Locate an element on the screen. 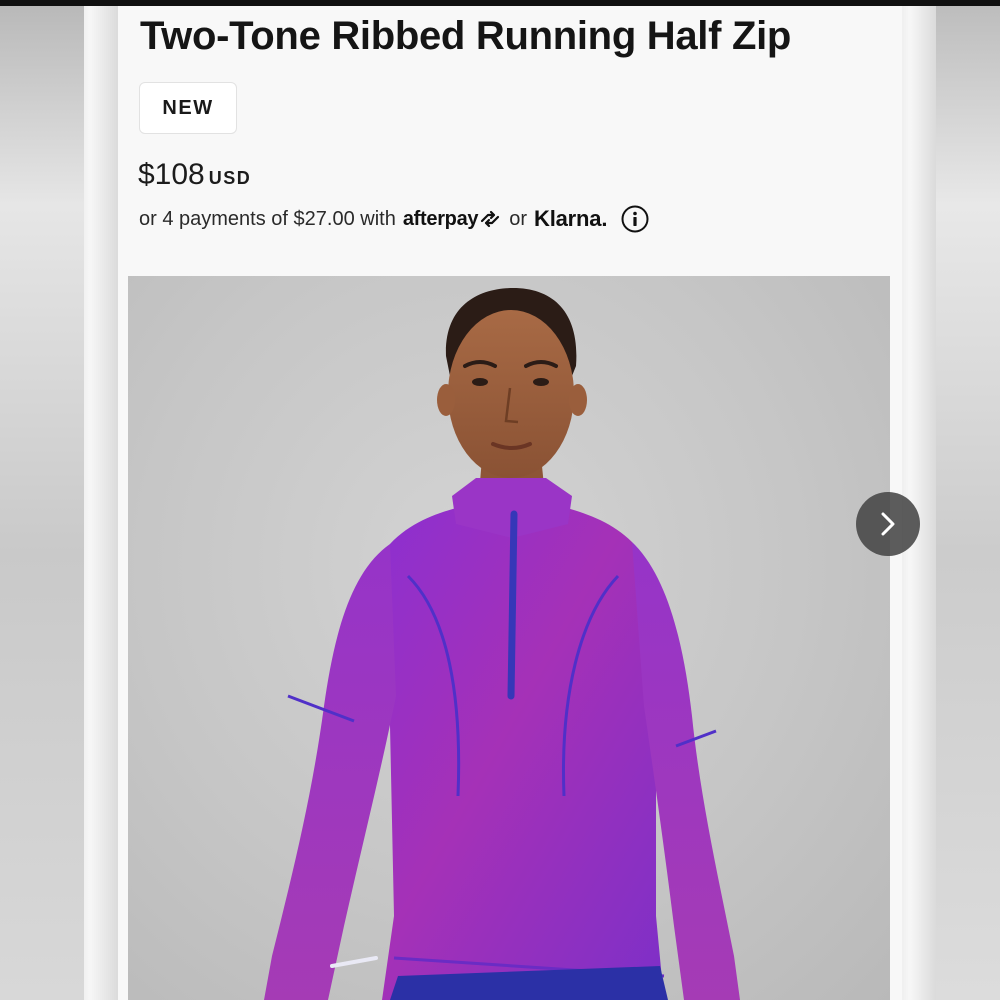 The width and height of the screenshot is (1000, 1000). info-button is located at coordinates (635, 219).